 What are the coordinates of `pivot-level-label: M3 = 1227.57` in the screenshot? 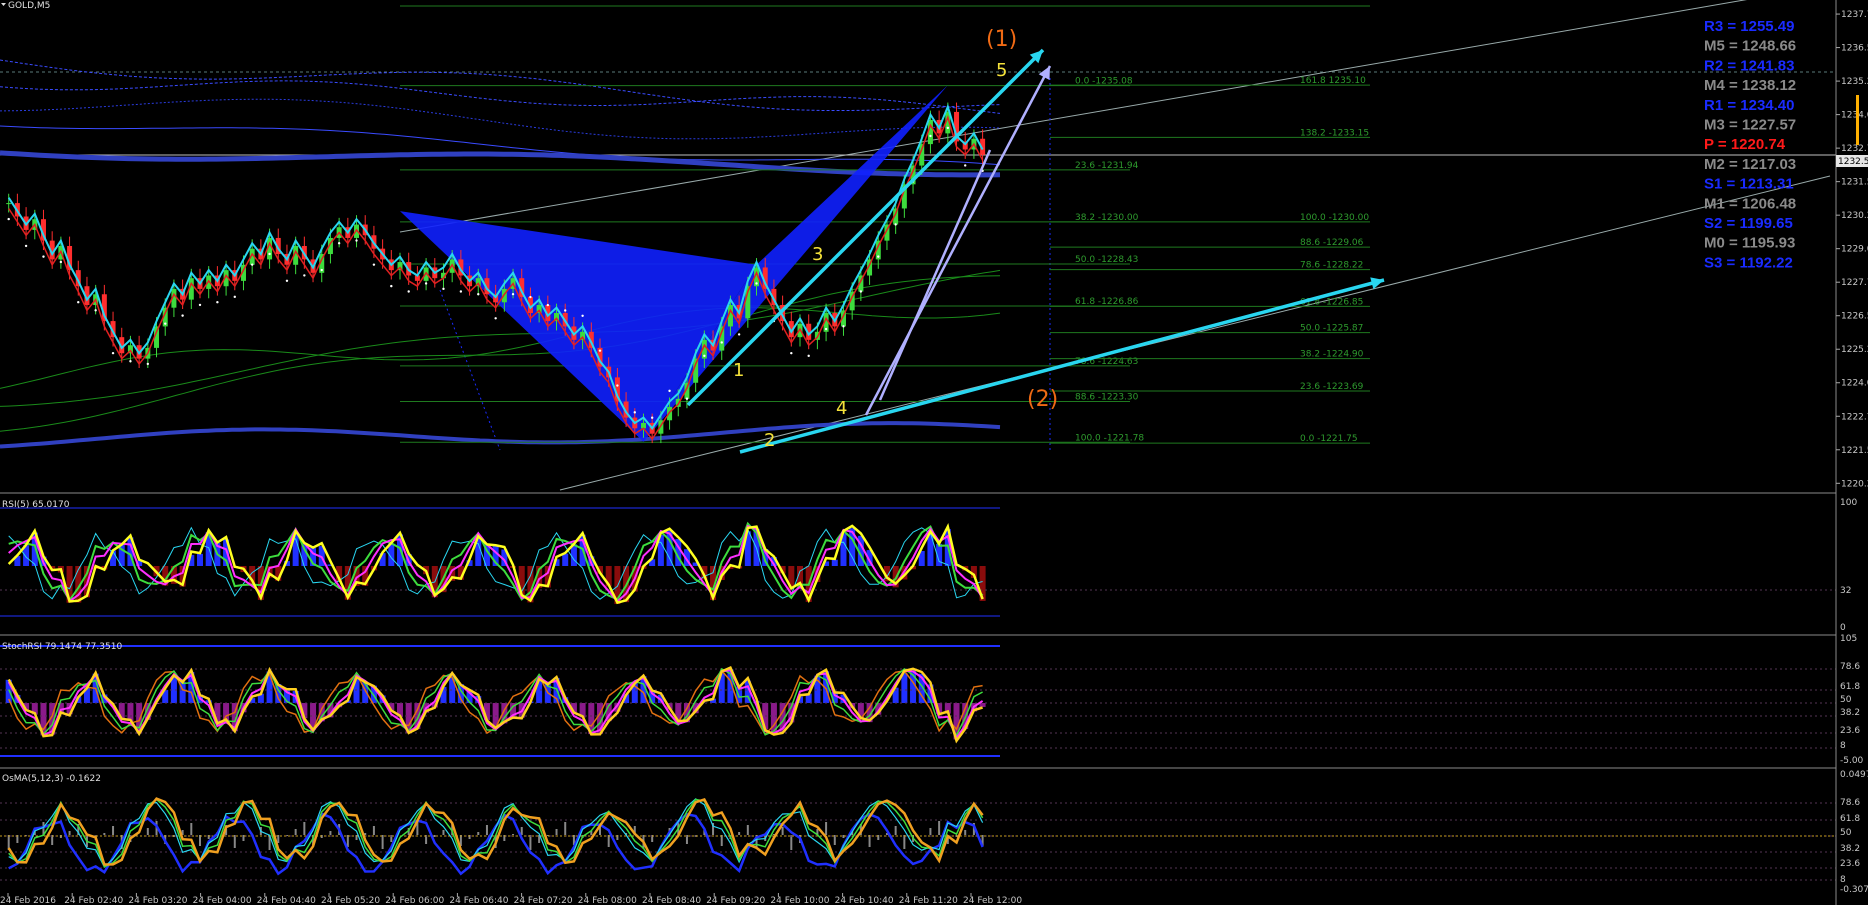 It's located at (1750, 125).